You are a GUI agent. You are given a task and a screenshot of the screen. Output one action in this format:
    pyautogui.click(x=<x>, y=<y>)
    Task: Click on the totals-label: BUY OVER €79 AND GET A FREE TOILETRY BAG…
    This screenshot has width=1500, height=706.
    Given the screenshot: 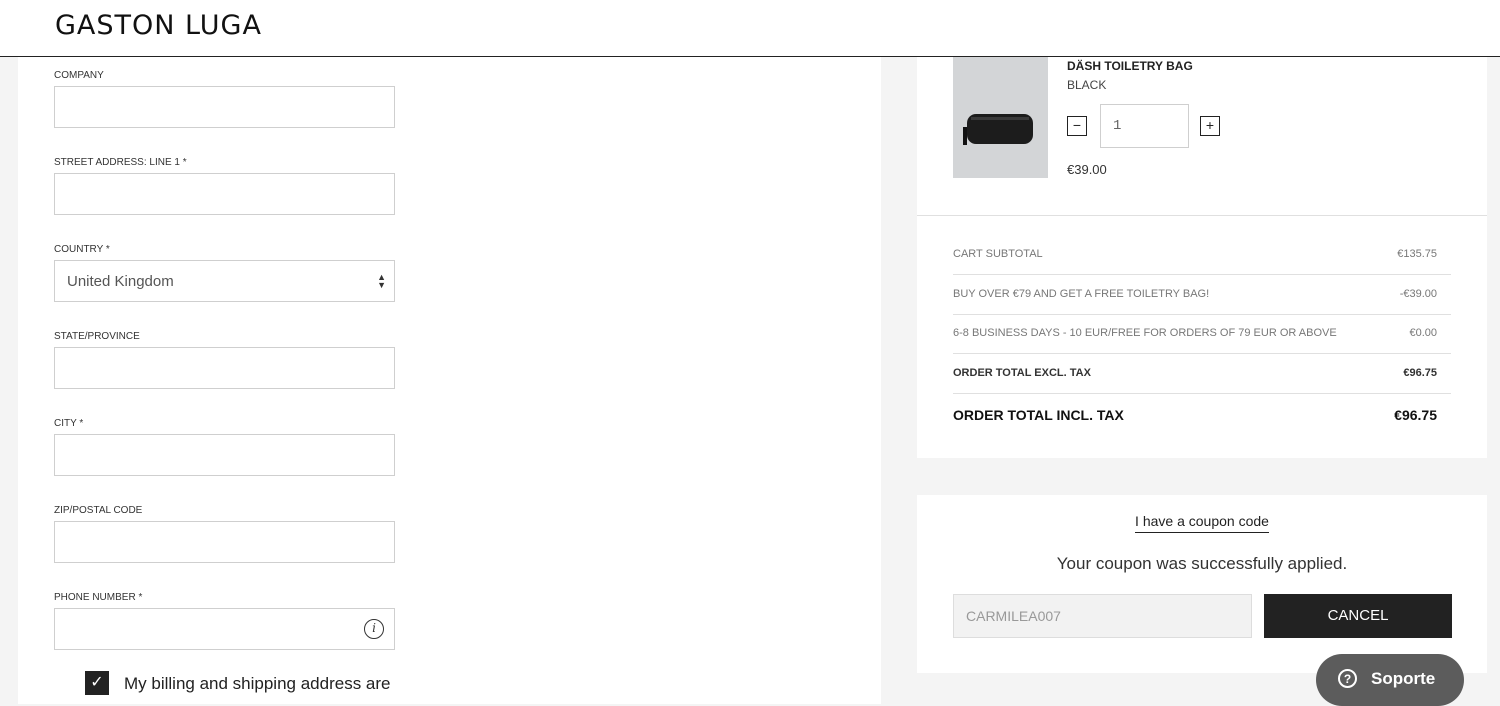 What is the action you would take?
    pyautogui.click(x=1081, y=294)
    